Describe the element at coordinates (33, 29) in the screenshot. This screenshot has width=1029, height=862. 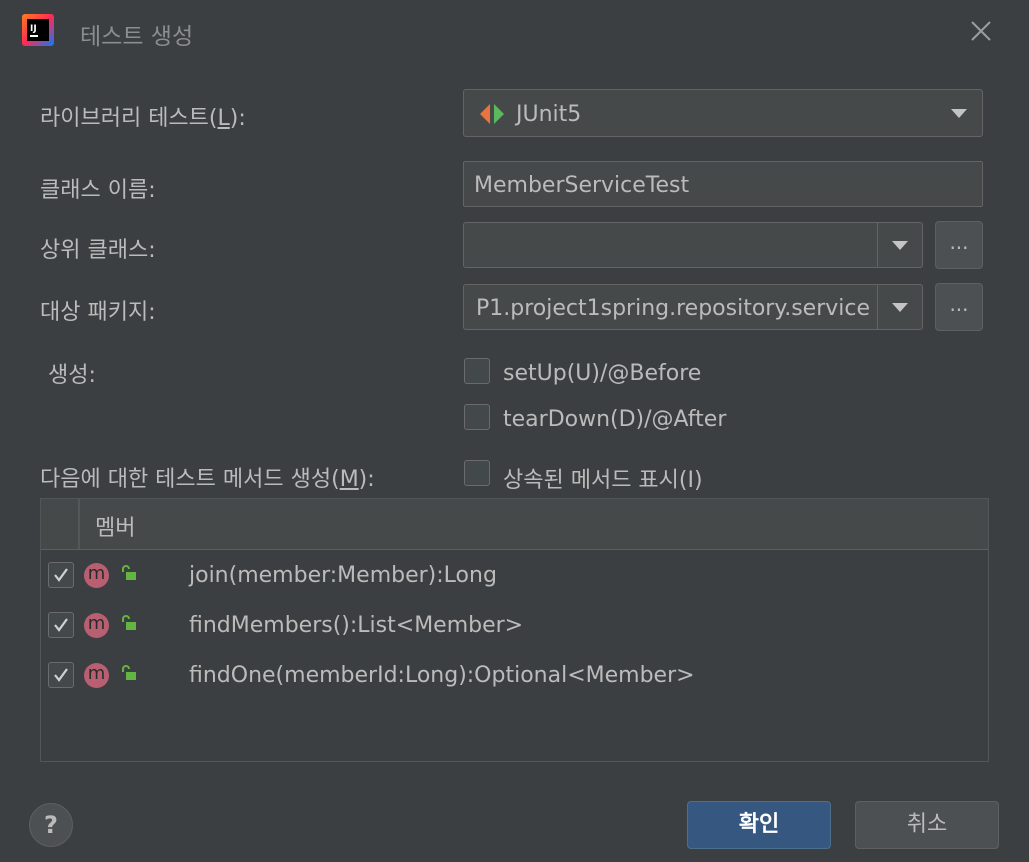
I see `logo-text: IJ` at that location.